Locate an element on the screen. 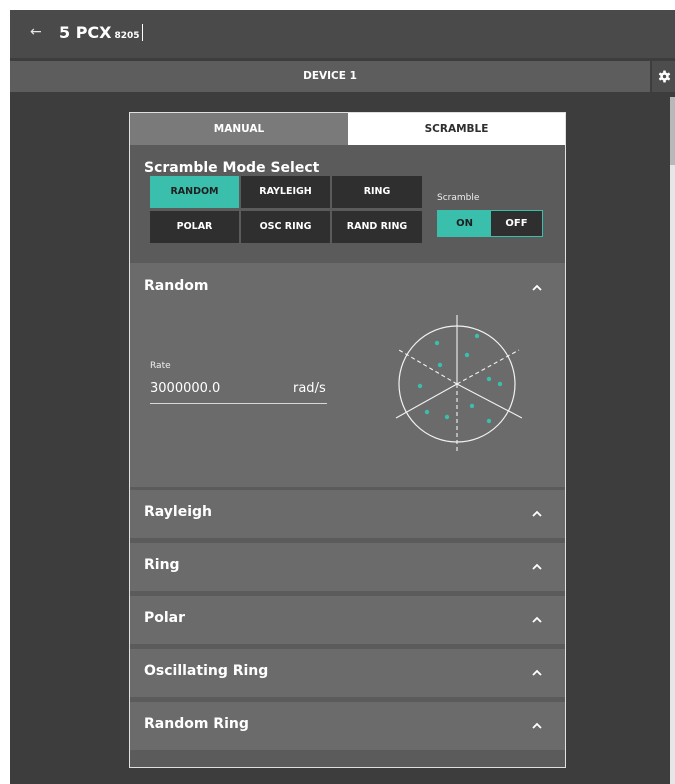 The image size is (675, 784). scramble-toggle-label: Scramble is located at coordinates (458, 198).